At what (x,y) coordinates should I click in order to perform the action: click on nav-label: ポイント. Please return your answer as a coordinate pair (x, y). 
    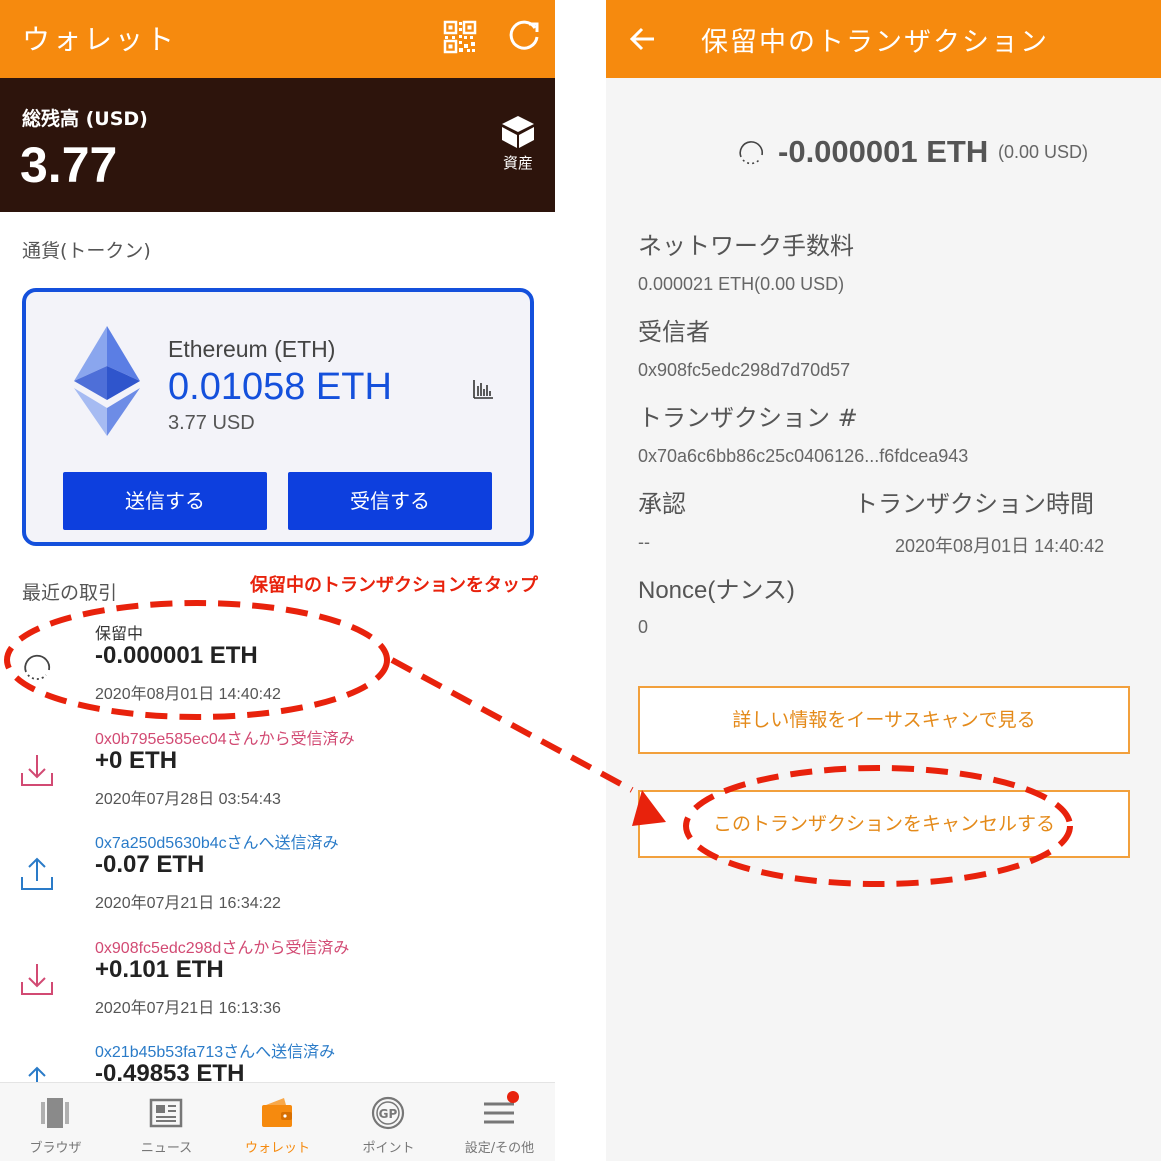
    Looking at the image, I should click on (388, 1148).